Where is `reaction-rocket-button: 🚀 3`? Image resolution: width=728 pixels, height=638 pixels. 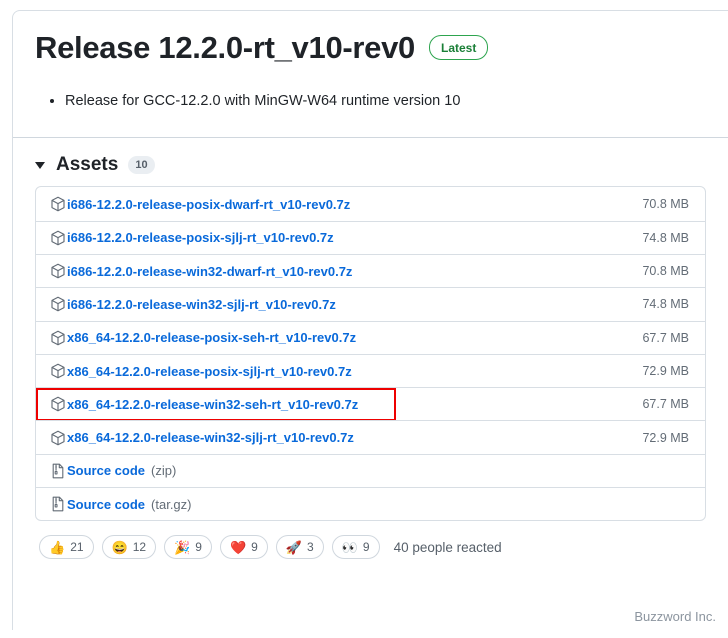
reaction-rocket-button: 🚀 3 is located at coordinates (299, 547).